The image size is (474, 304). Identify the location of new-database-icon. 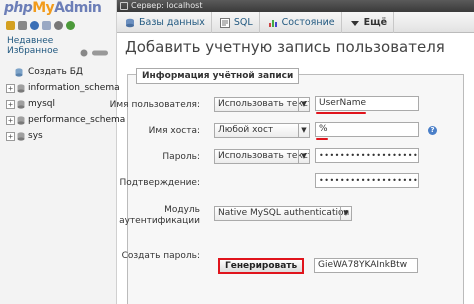
(19, 72).